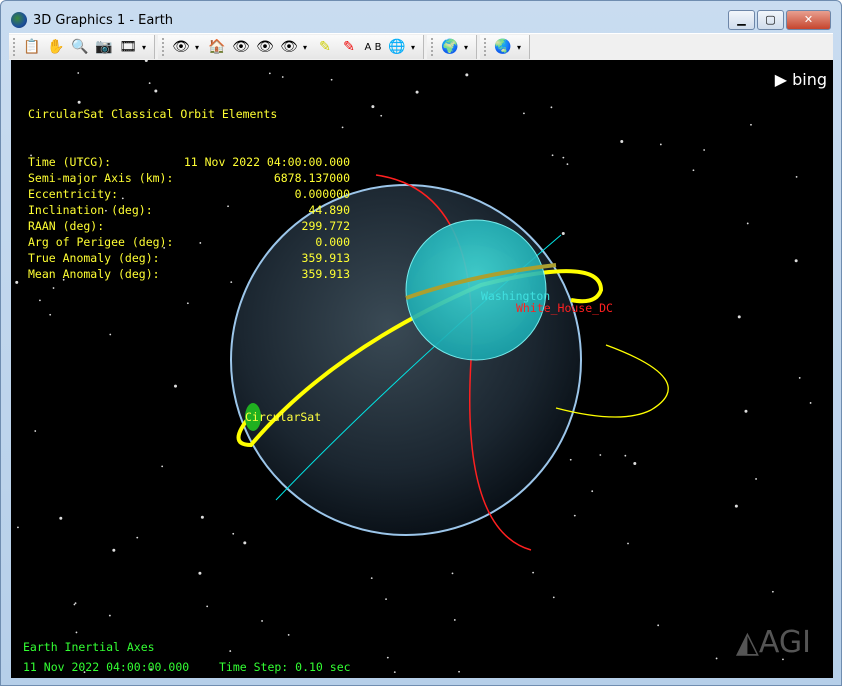  I want to click on snapshot-icon: 📷, so click(104, 47).